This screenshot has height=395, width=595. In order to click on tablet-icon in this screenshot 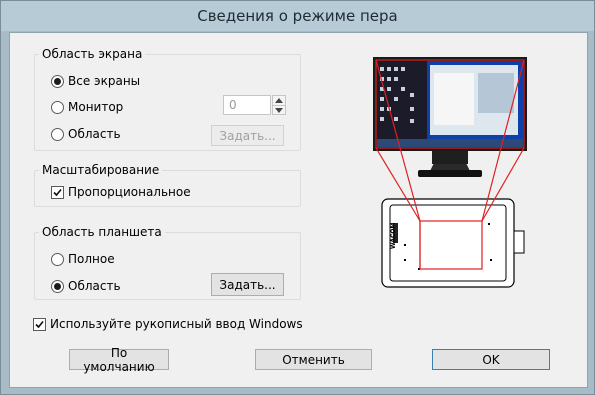, I will do `click(453, 243)`.